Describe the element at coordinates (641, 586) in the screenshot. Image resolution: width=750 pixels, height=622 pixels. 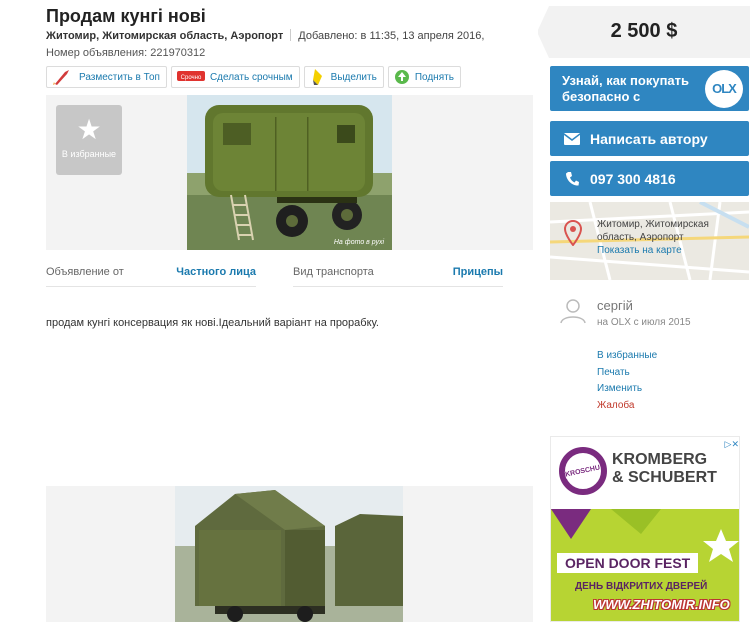
I see `event-subtitle: ДЕНЬ ВІДКРИТИХ ДВЕРЕЙ` at that location.